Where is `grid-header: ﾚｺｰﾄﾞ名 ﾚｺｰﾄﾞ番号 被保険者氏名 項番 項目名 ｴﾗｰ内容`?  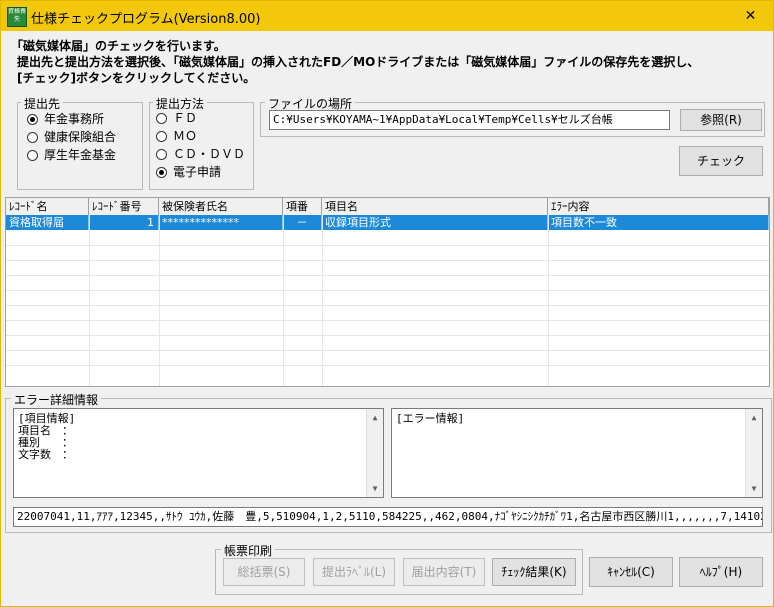
grid-header: ﾚｺｰﾄﾞ名 ﾚｺｰﾄﾞ番号 被保険者氏名 項番 項目名 ｴﾗｰ内容 is located at coordinates (387, 207).